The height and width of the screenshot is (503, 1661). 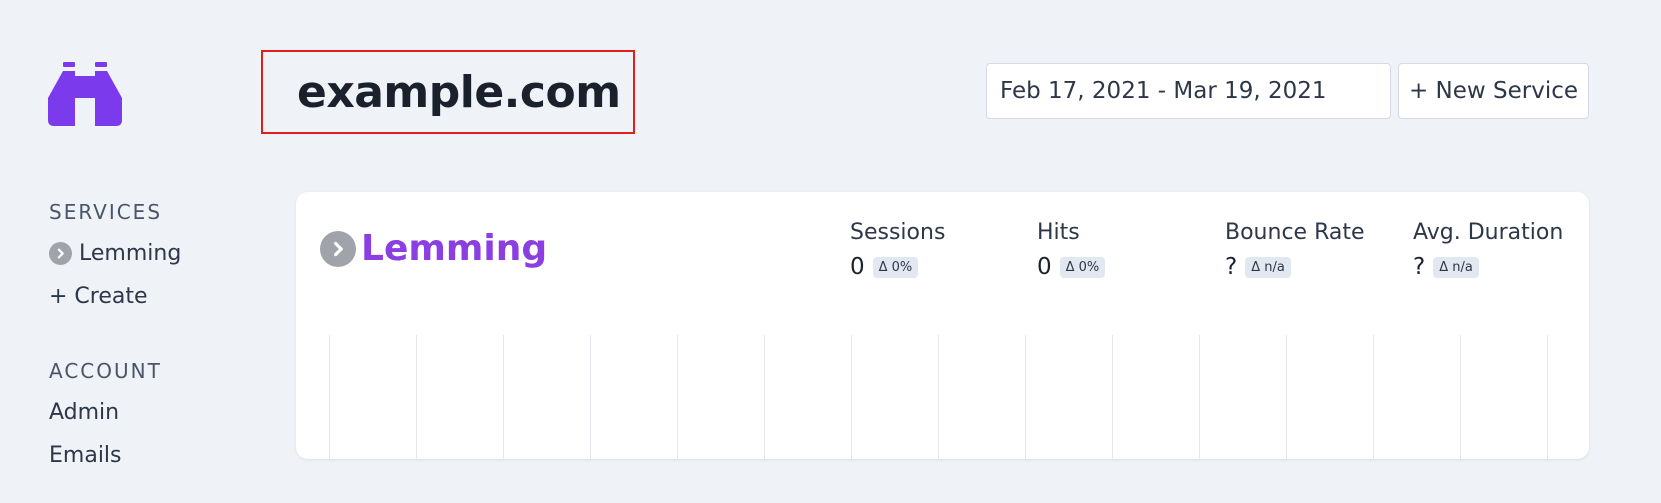 I want to click on date-range-picker: Feb 17, 2021 - Mar 19, 2021, so click(x=1188, y=91).